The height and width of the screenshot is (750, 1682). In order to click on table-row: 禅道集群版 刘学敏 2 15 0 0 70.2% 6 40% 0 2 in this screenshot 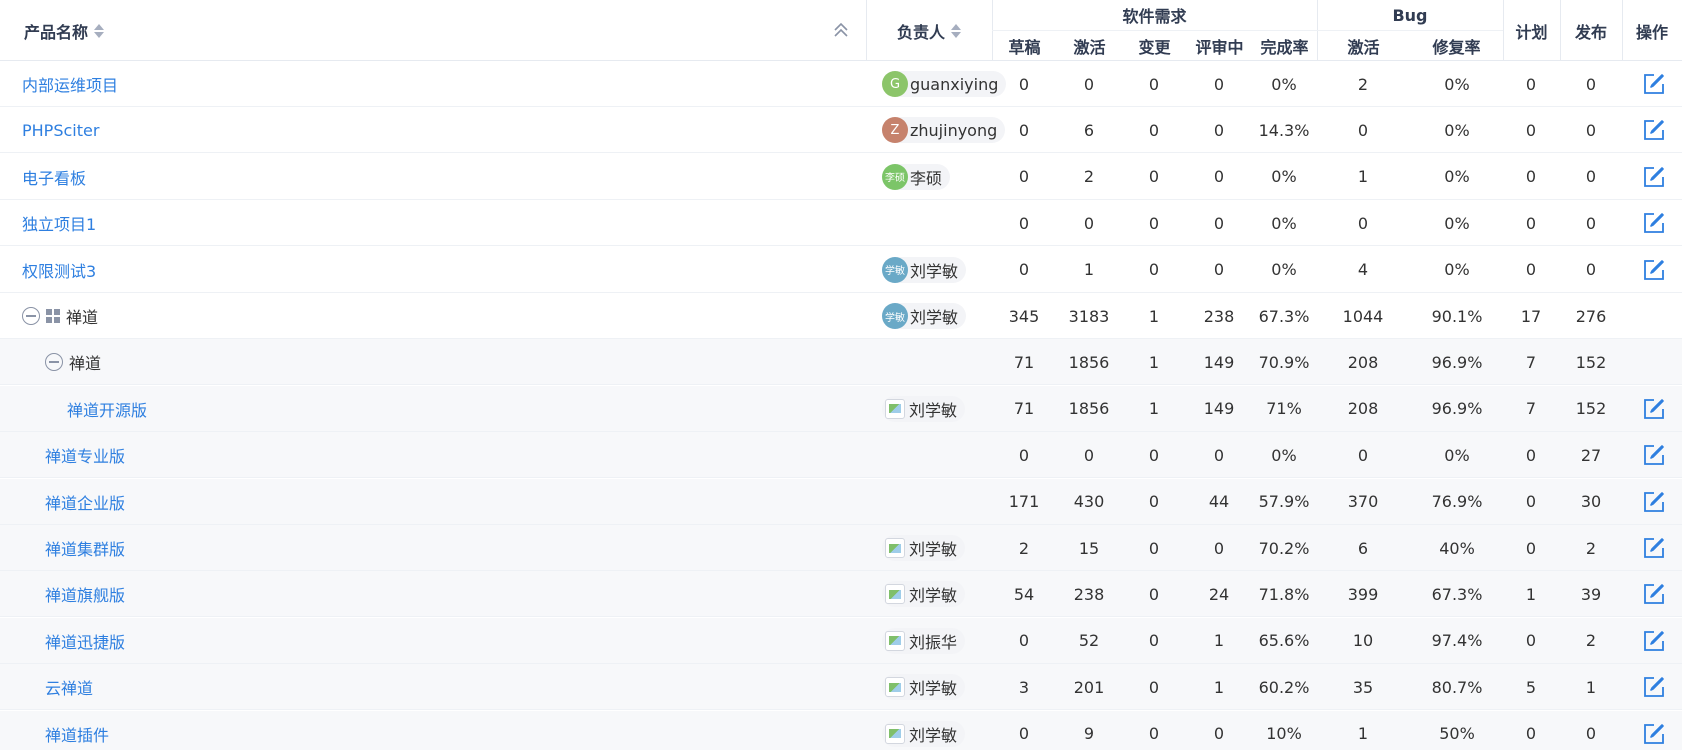, I will do `click(841, 548)`.